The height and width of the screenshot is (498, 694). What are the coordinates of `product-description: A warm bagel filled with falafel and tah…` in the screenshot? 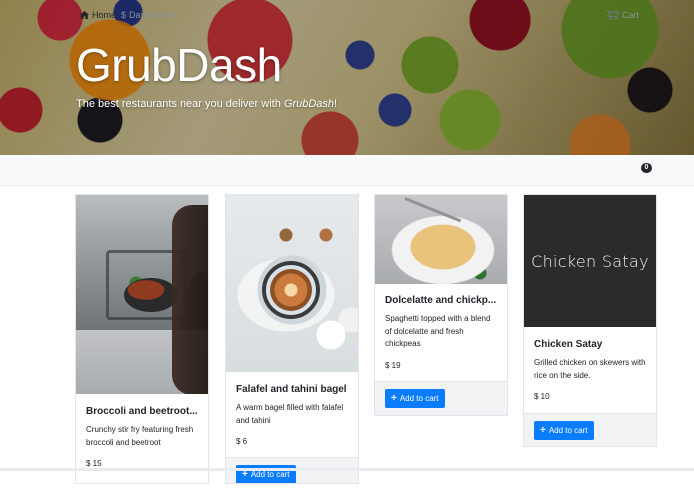 It's located at (290, 414).